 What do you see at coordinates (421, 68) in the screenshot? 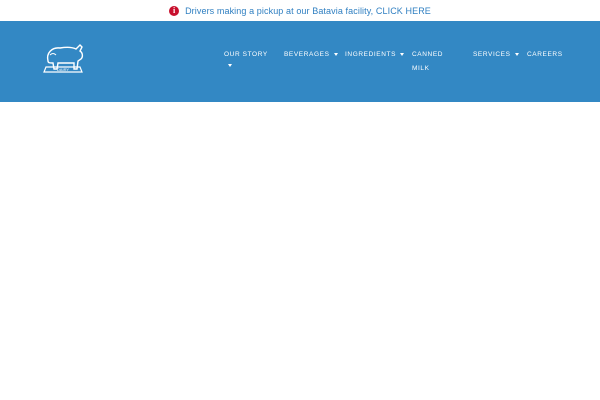
I see `nav-label-milk: MILK` at bounding box center [421, 68].